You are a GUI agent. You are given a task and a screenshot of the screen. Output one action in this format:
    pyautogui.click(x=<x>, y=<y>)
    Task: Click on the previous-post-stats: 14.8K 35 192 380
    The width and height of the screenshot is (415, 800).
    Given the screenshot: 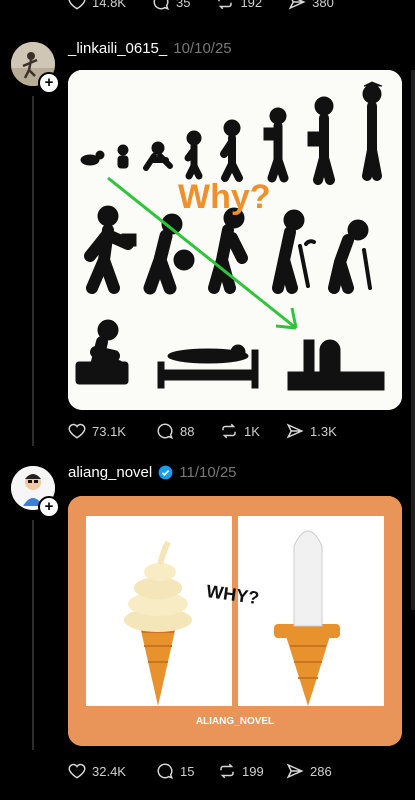 What is the action you would take?
    pyautogui.click(x=221, y=6)
    